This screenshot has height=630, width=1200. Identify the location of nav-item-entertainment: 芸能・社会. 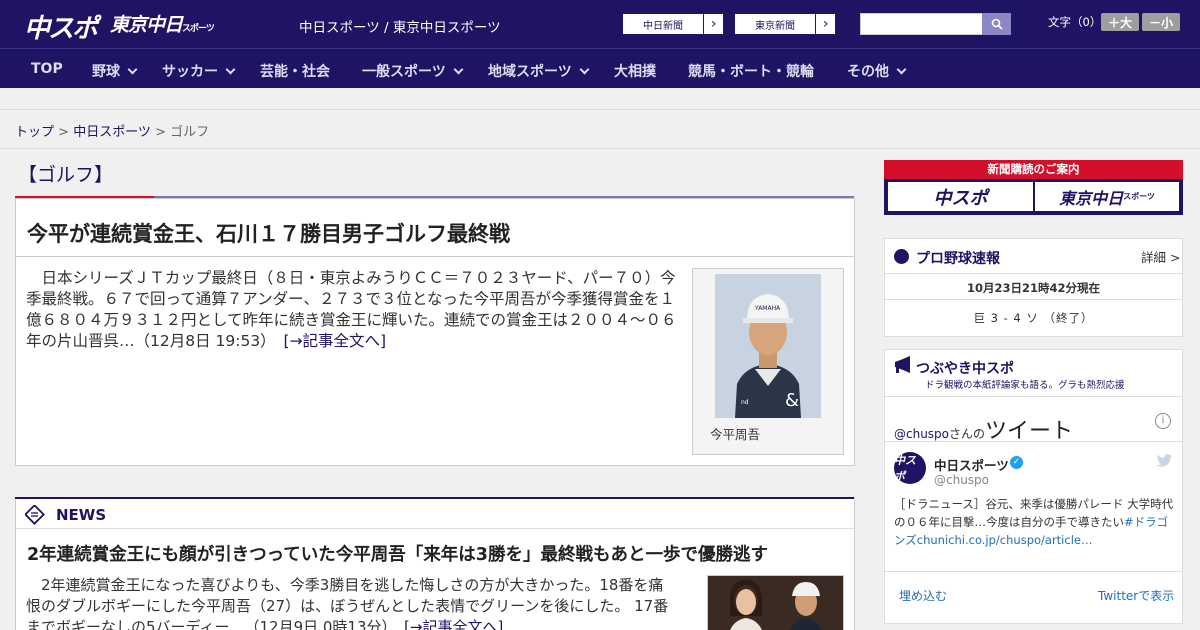
(295, 71).